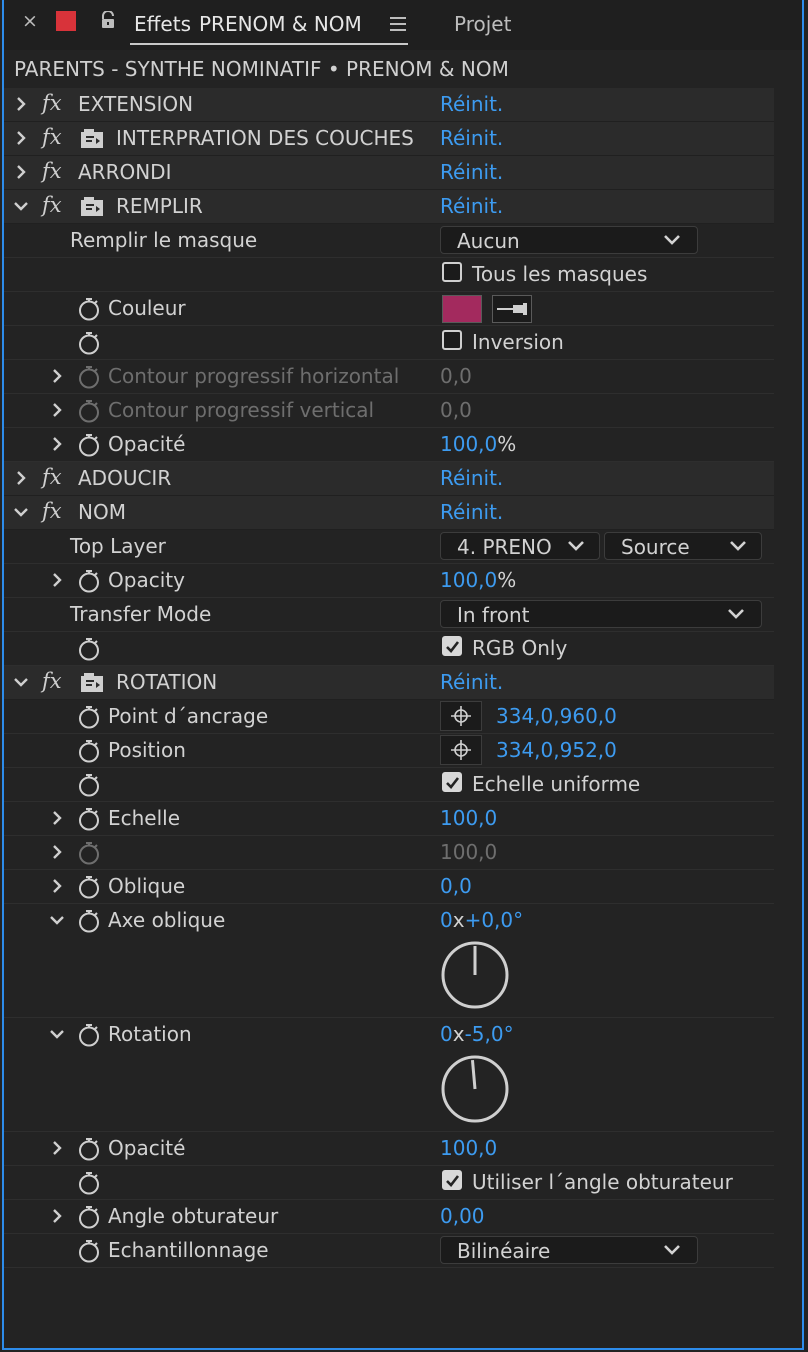 The height and width of the screenshot is (1352, 808). What do you see at coordinates (461, 750) in the screenshot?
I see `position-target-button` at bounding box center [461, 750].